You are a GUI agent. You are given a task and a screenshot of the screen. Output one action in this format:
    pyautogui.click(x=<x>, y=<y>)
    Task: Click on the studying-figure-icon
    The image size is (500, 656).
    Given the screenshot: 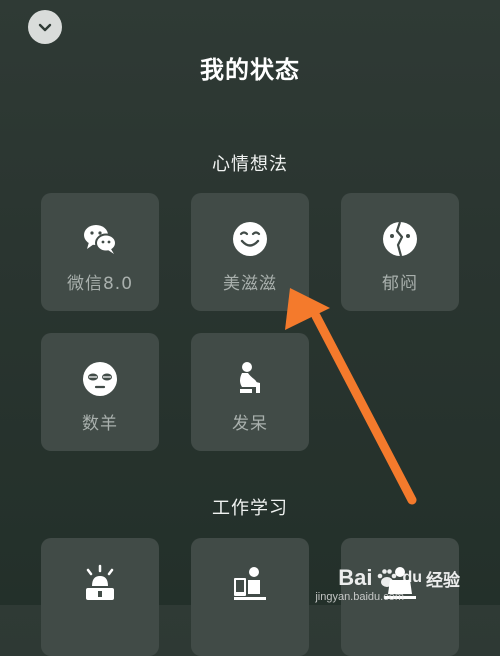 What is the action you would take?
    pyautogui.click(x=250, y=584)
    